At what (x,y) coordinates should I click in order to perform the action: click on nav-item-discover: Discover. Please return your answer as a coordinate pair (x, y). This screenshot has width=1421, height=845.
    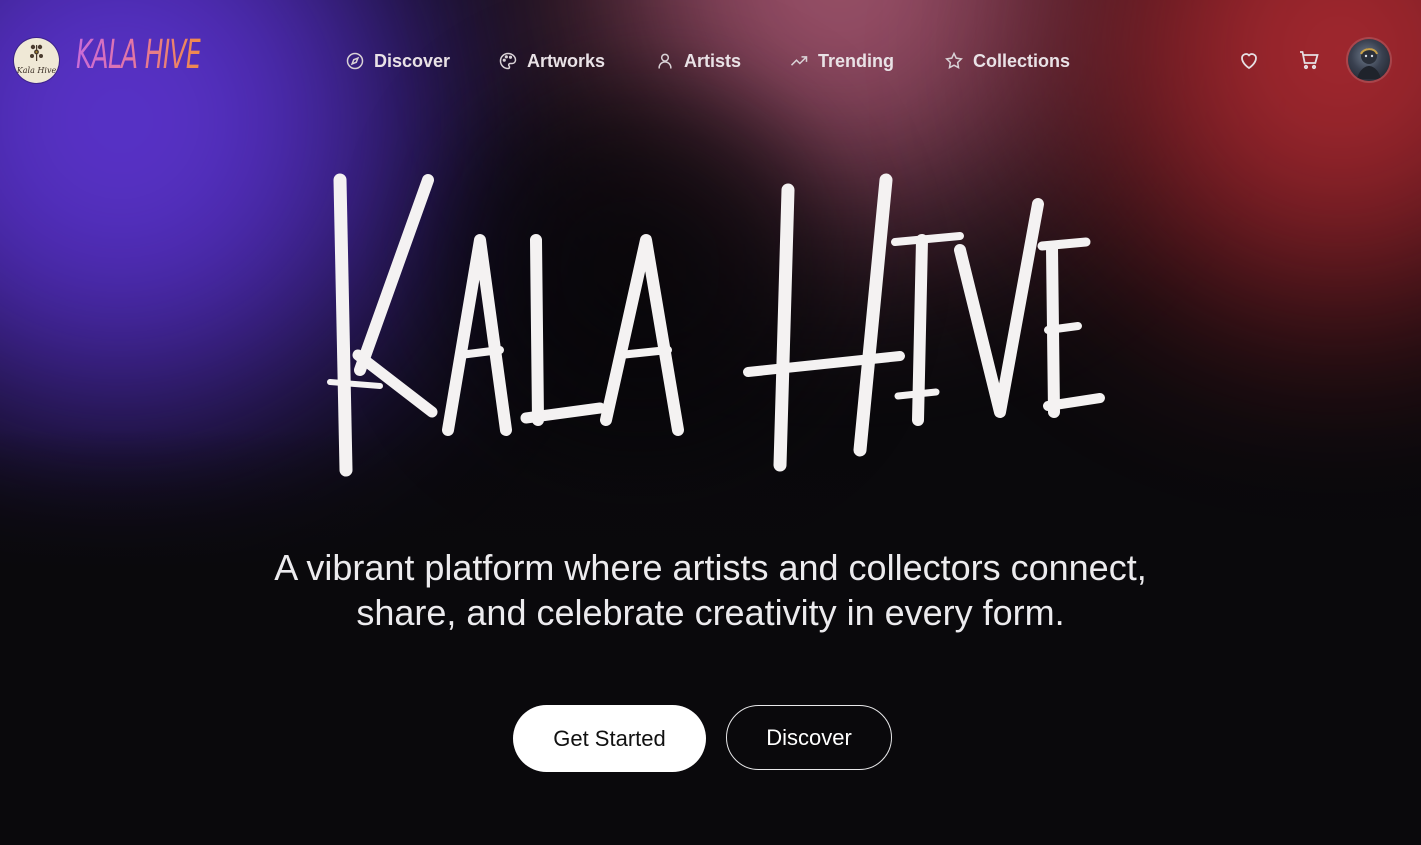
    Looking at the image, I should click on (397, 61).